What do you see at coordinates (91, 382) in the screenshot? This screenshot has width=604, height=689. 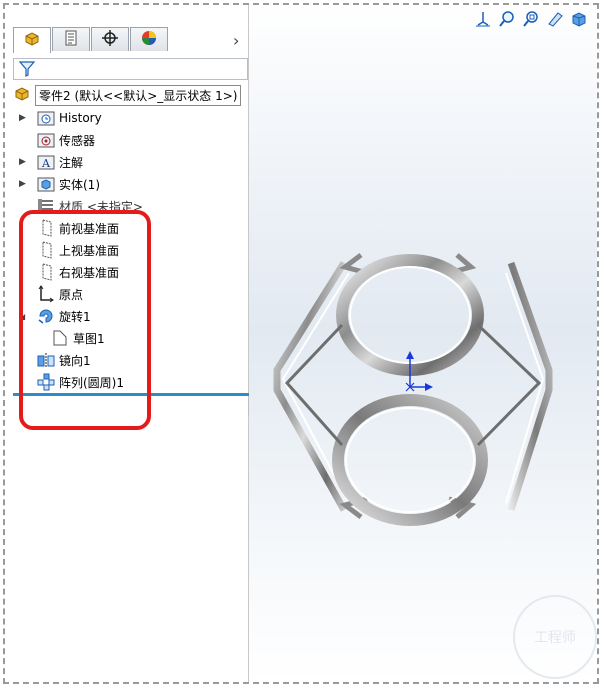 I see `tree-item-label: 阵列(圆周)1` at bounding box center [91, 382].